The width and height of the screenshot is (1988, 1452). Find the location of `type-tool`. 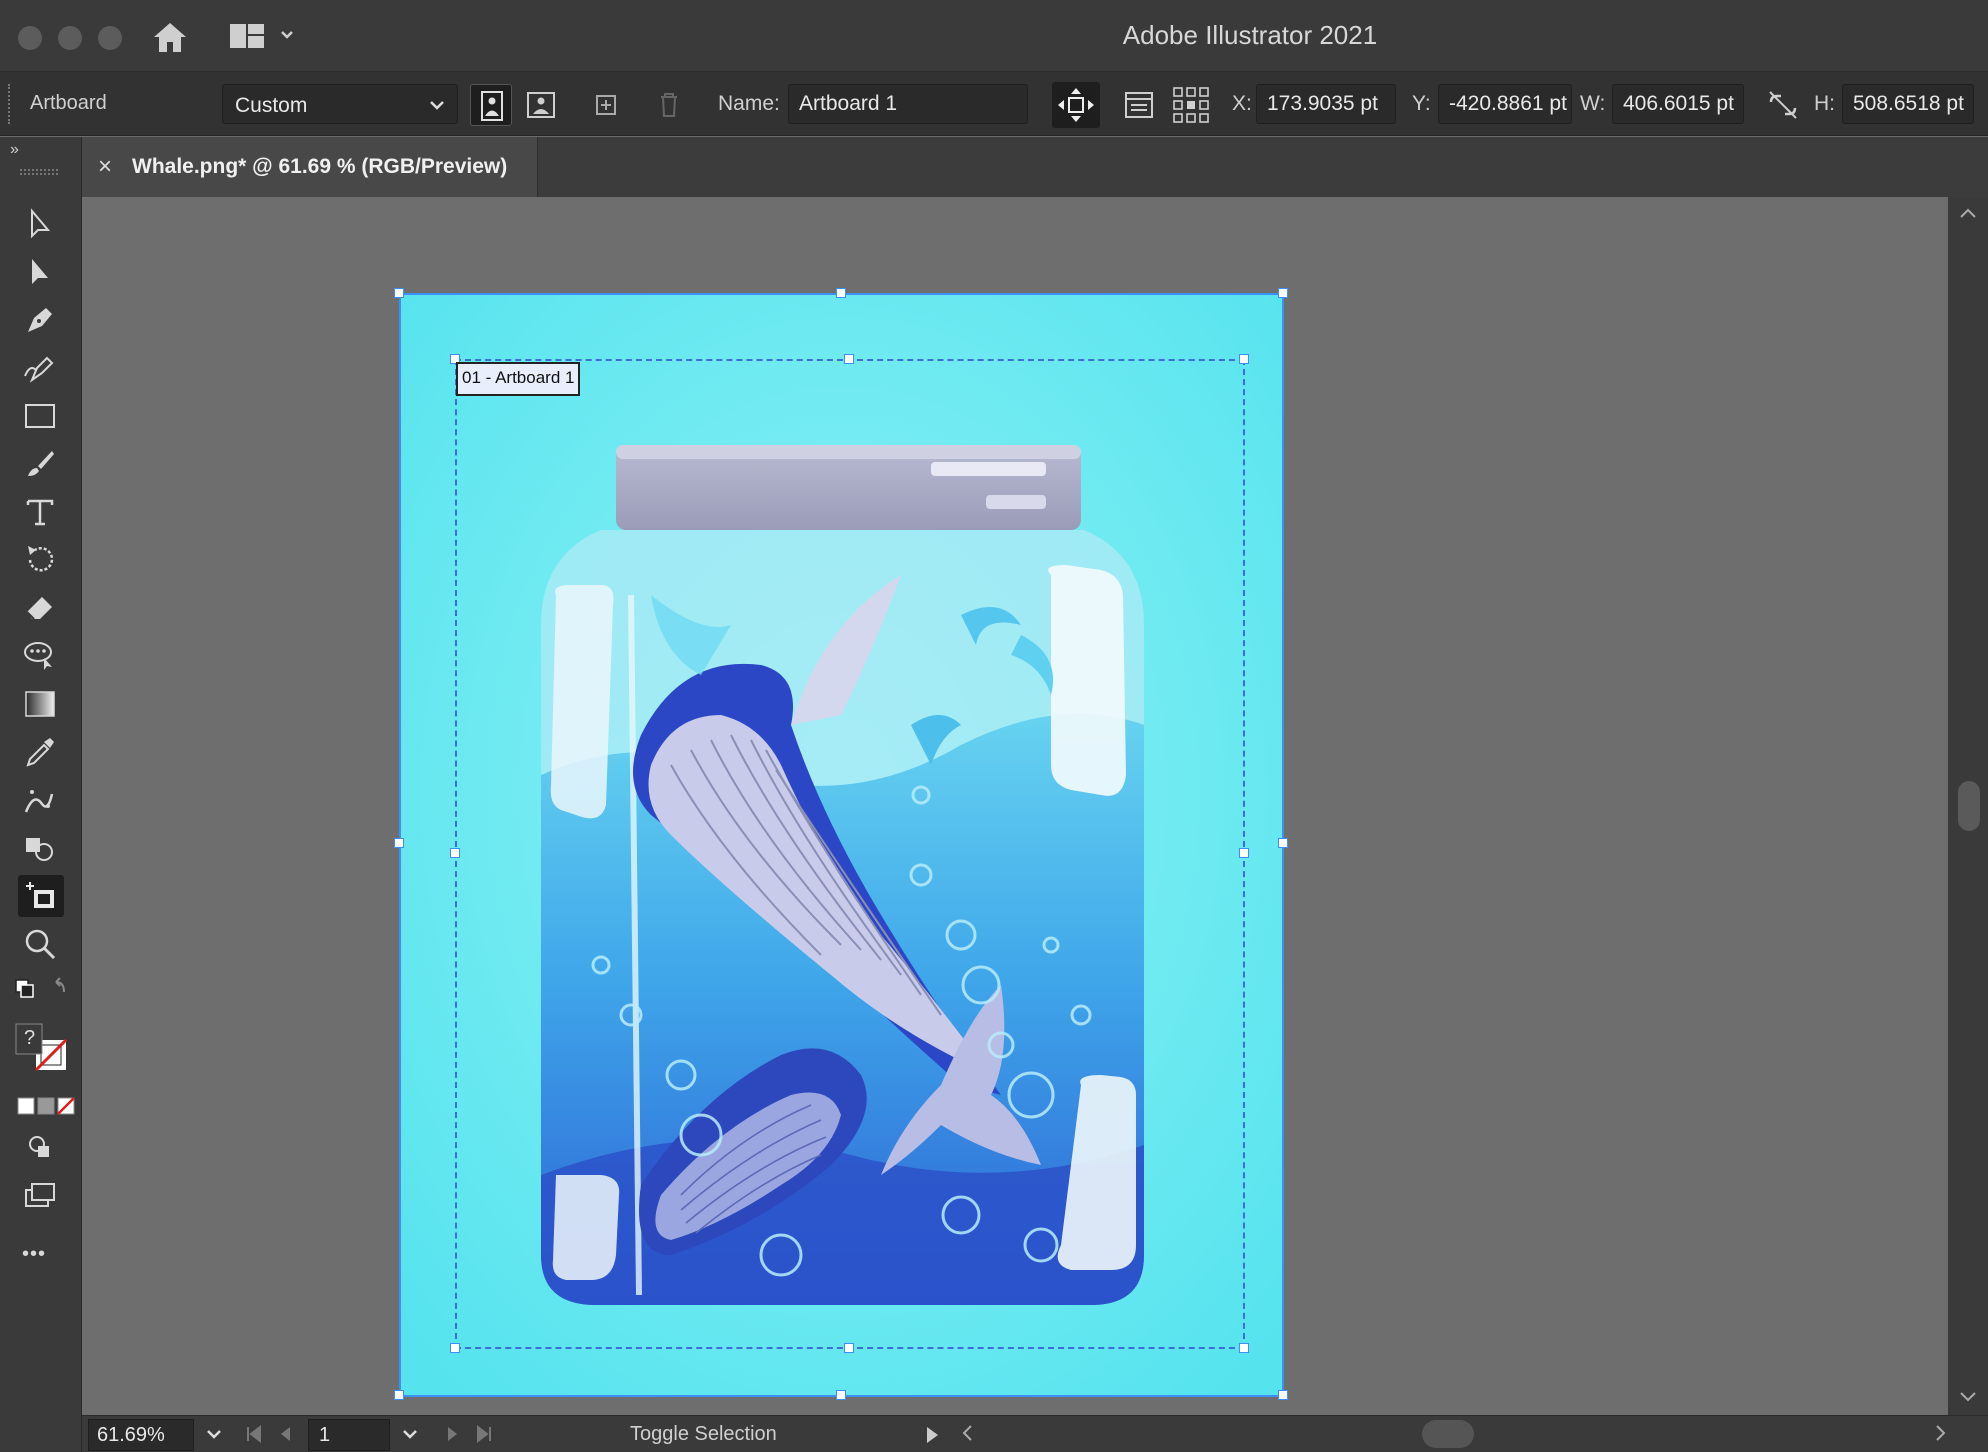

type-tool is located at coordinates (41, 512).